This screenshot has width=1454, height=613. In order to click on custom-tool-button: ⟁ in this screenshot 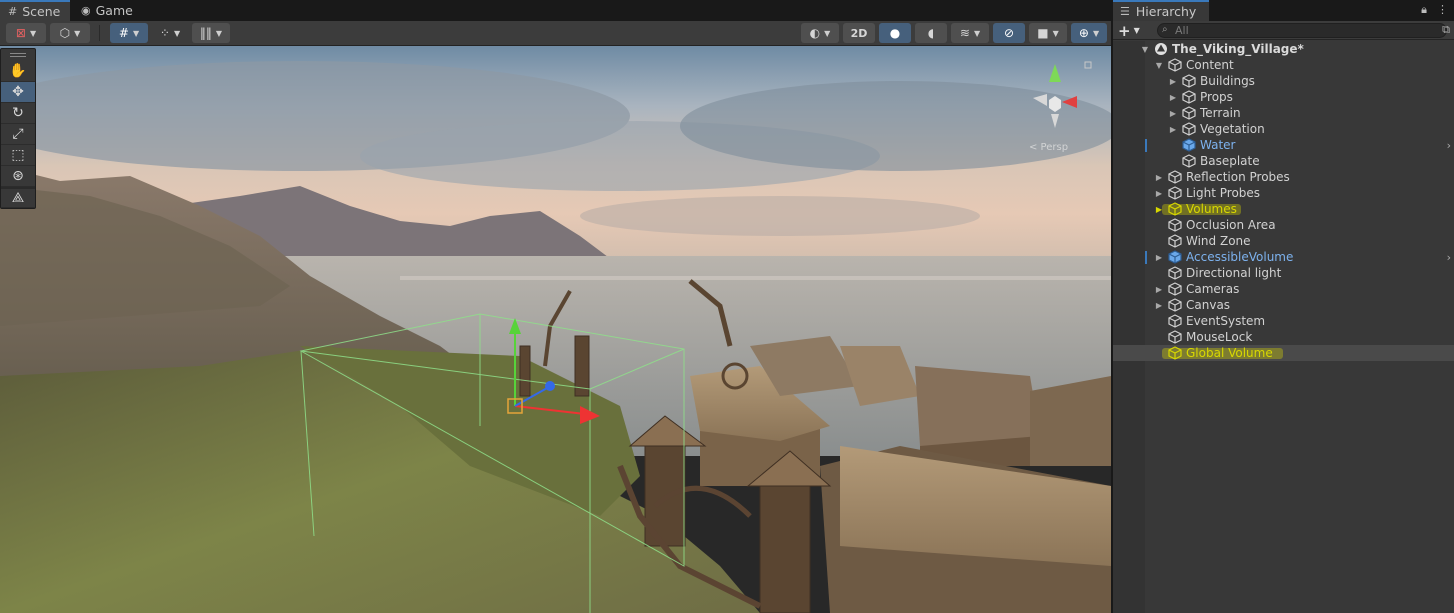, I will do `click(18, 197)`.